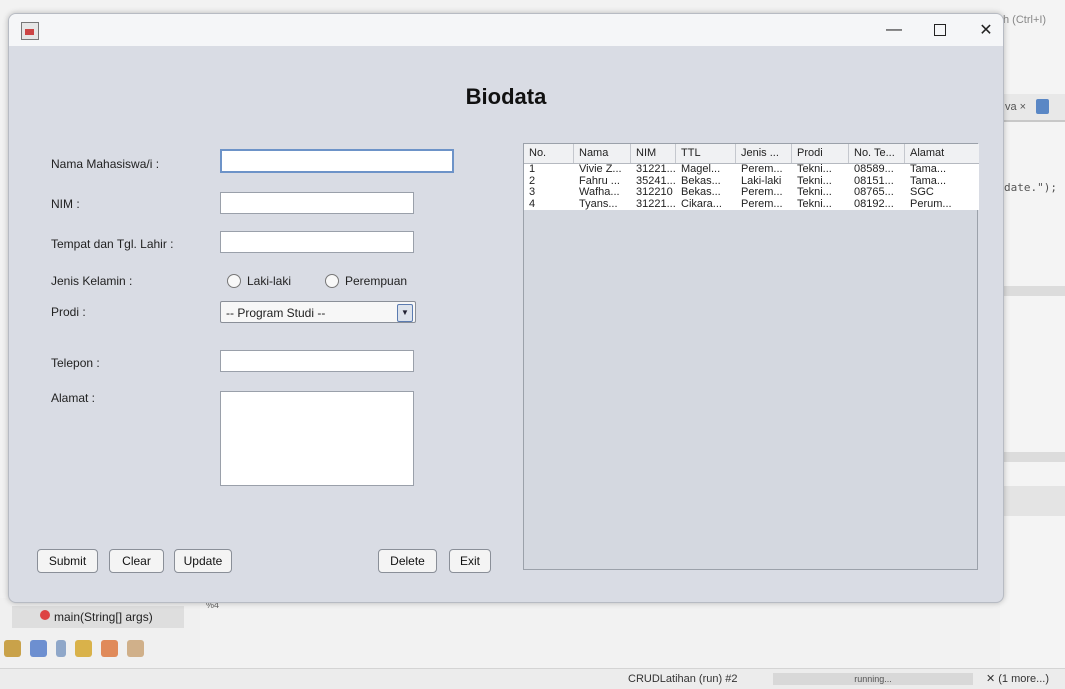  Describe the element at coordinates (317, 242) in the screenshot. I see `ttl-field` at that location.